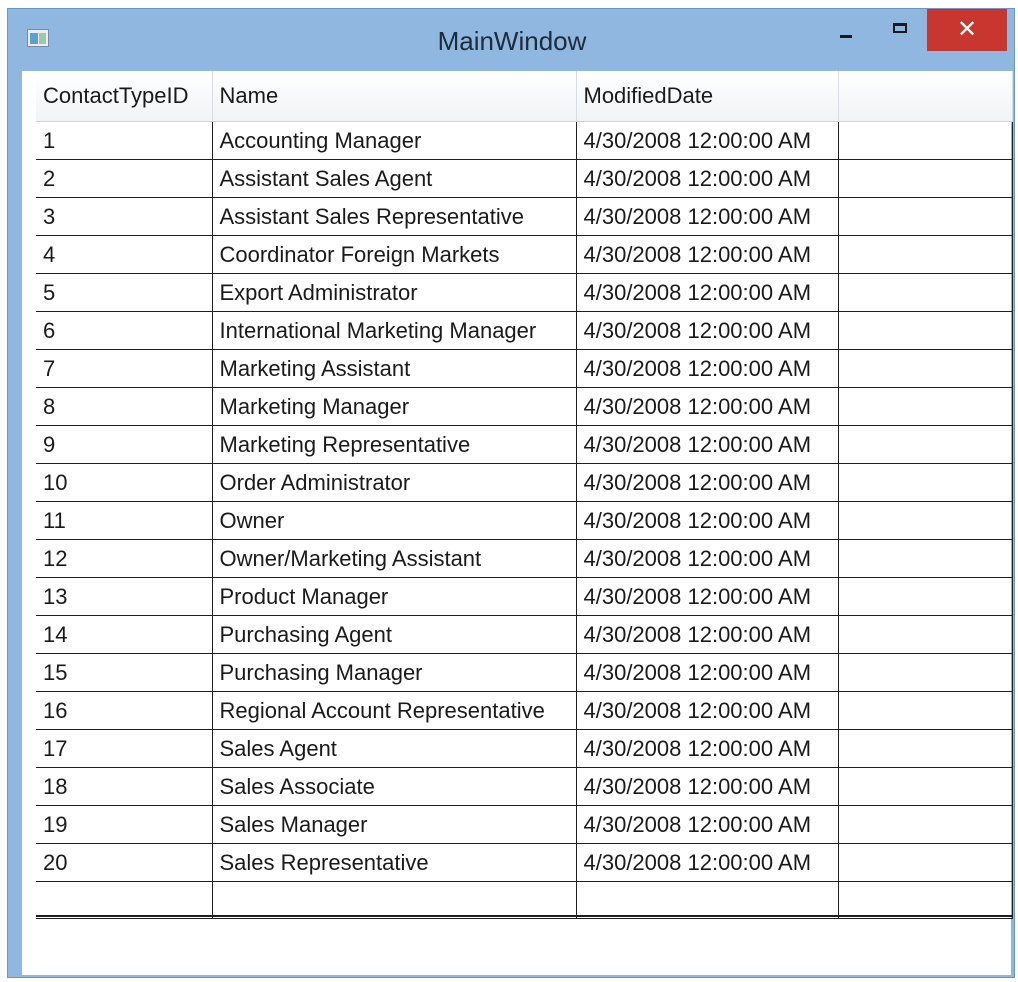 The width and height of the screenshot is (1018, 982). Describe the element at coordinates (394, 672) in the screenshot. I see `cell-name: Purchasing Manager` at that location.